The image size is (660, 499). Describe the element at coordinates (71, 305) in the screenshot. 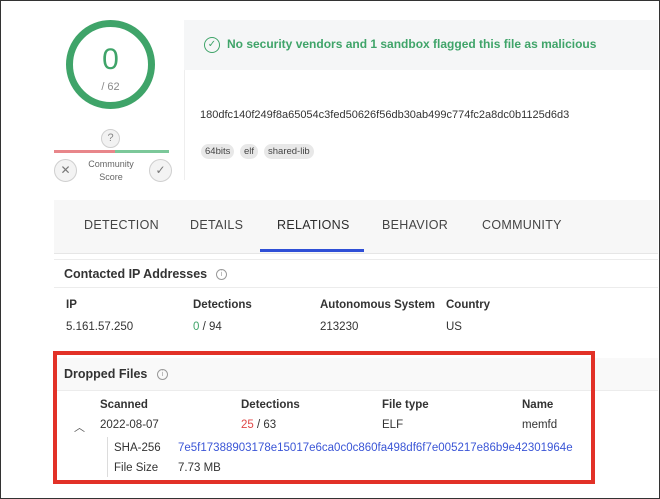

I see `column-header: IP` at that location.